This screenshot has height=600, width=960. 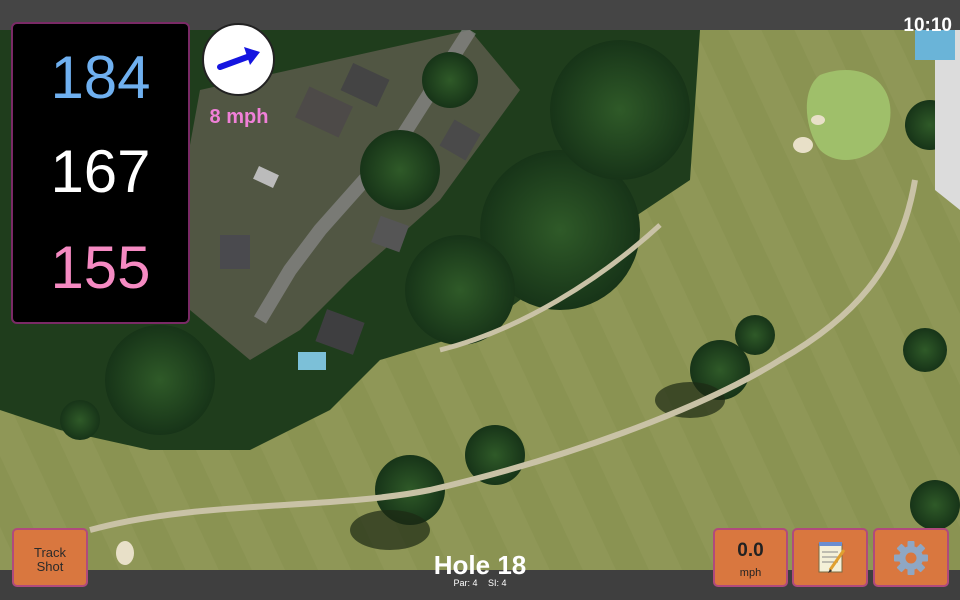 I want to click on speed-unit: mph, so click(x=750, y=573).